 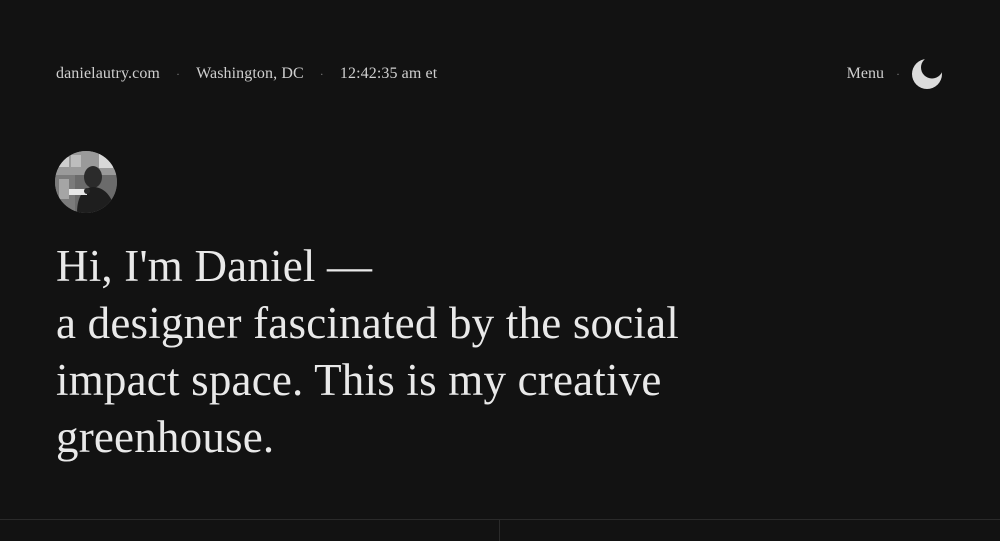 What do you see at coordinates (499, 530) in the screenshot?
I see `column-divider` at bounding box center [499, 530].